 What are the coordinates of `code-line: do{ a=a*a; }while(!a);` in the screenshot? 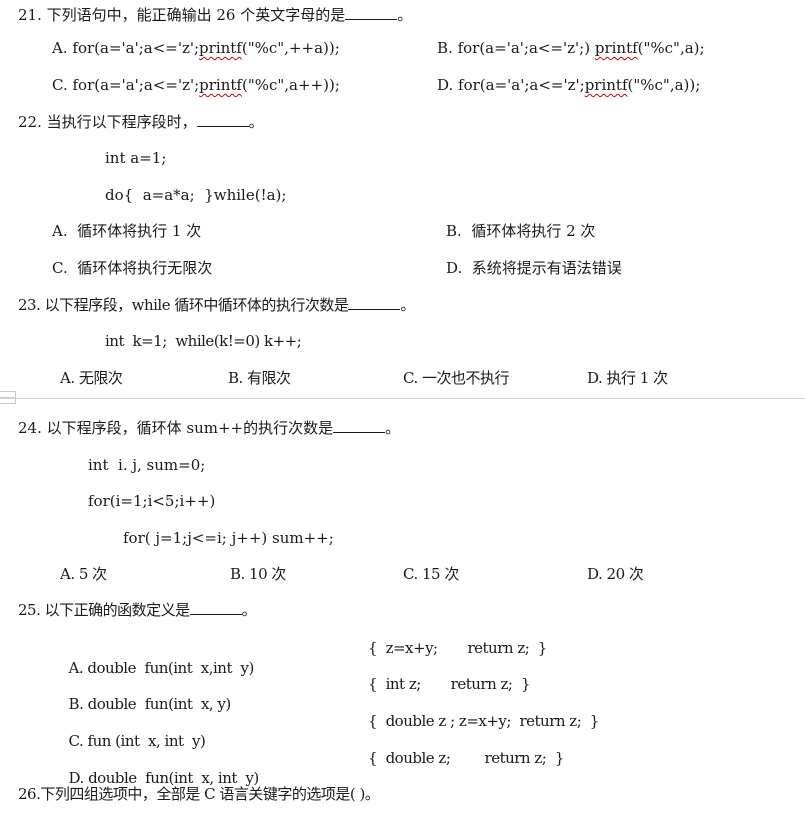 It's located at (196, 195).